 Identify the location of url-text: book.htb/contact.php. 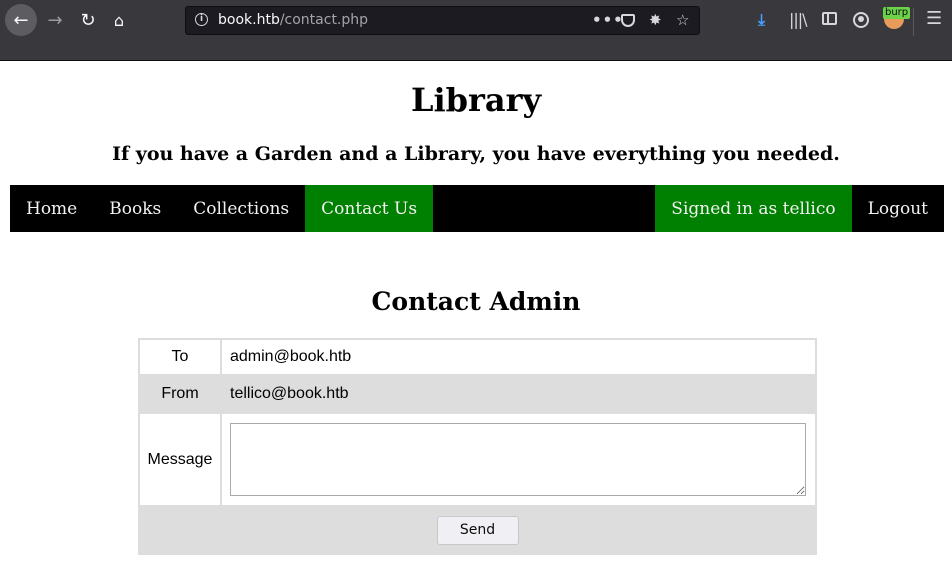
(293, 20).